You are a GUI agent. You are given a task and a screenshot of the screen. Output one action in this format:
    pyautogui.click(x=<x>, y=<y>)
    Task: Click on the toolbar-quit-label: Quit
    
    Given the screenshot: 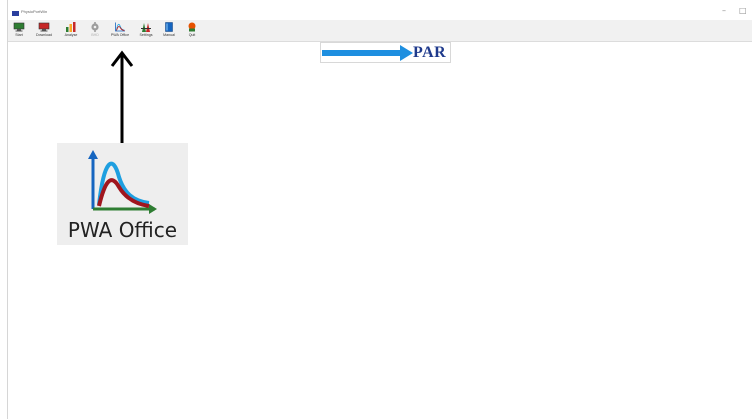 What is the action you would take?
    pyautogui.click(x=192, y=35)
    